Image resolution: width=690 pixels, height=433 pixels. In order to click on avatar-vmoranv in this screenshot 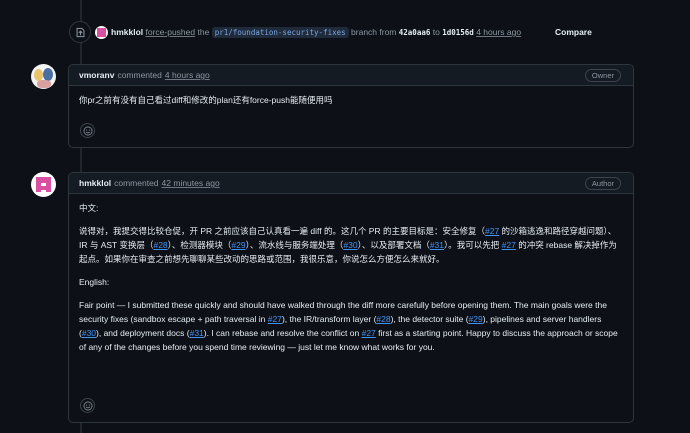, I will do `click(43, 76)`.